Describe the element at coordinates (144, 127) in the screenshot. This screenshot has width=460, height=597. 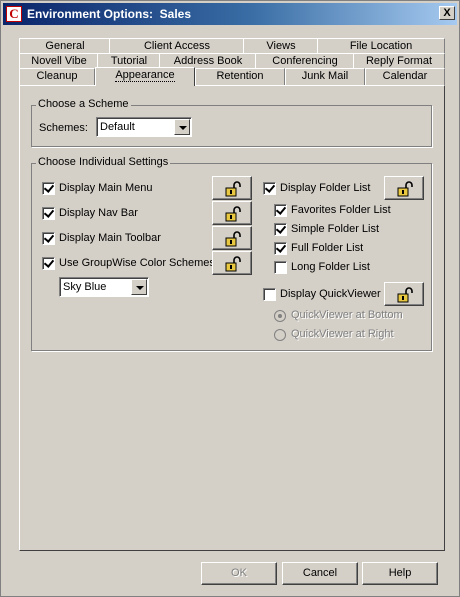
I see `schemes-dropdown: Default` at that location.